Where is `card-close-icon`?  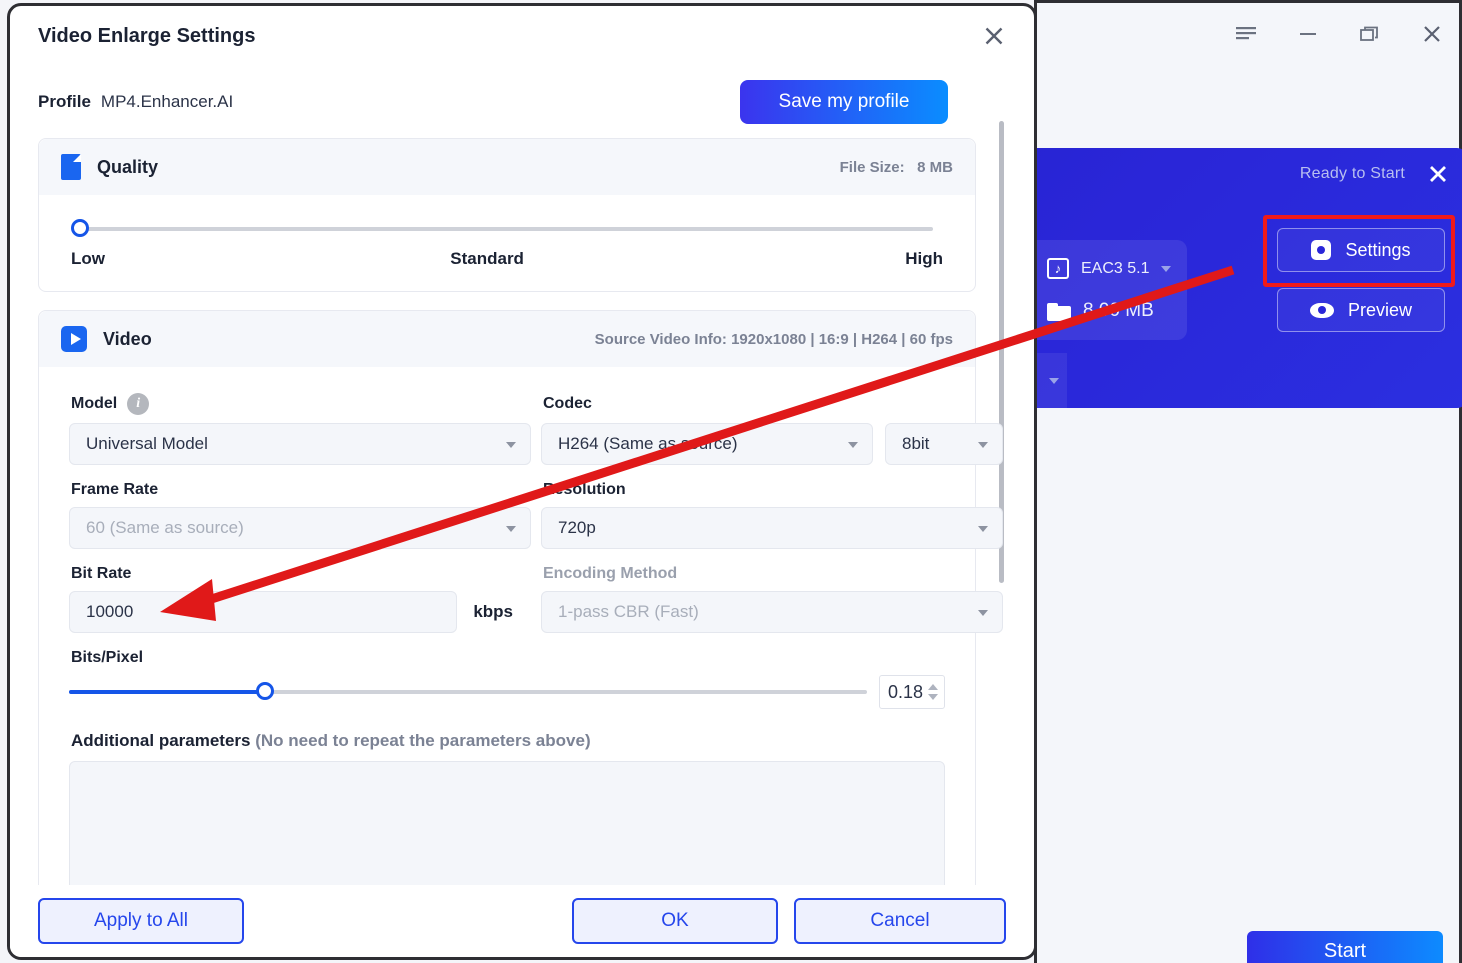
card-close-icon is located at coordinates (1438, 174).